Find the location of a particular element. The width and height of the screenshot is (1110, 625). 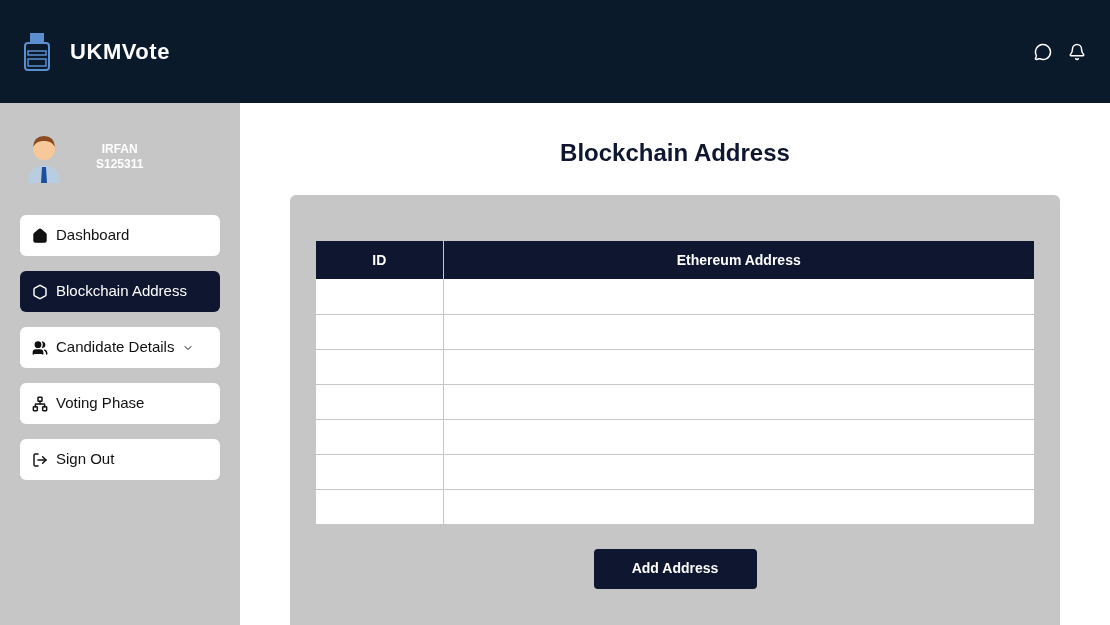

user-id: S125311 is located at coordinates (120, 164).